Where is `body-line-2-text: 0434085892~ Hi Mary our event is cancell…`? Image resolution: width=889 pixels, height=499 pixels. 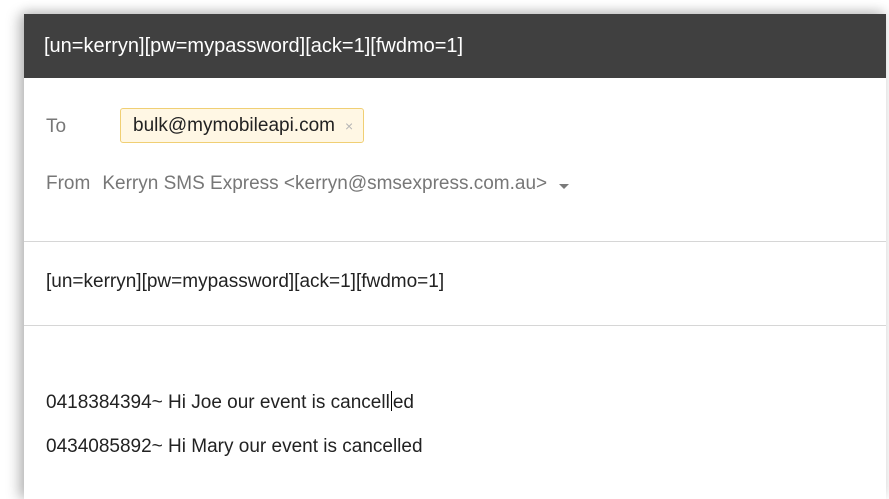
body-line-2-text: 0434085892~ Hi Mary our event is cancell… is located at coordinates (234, 446).